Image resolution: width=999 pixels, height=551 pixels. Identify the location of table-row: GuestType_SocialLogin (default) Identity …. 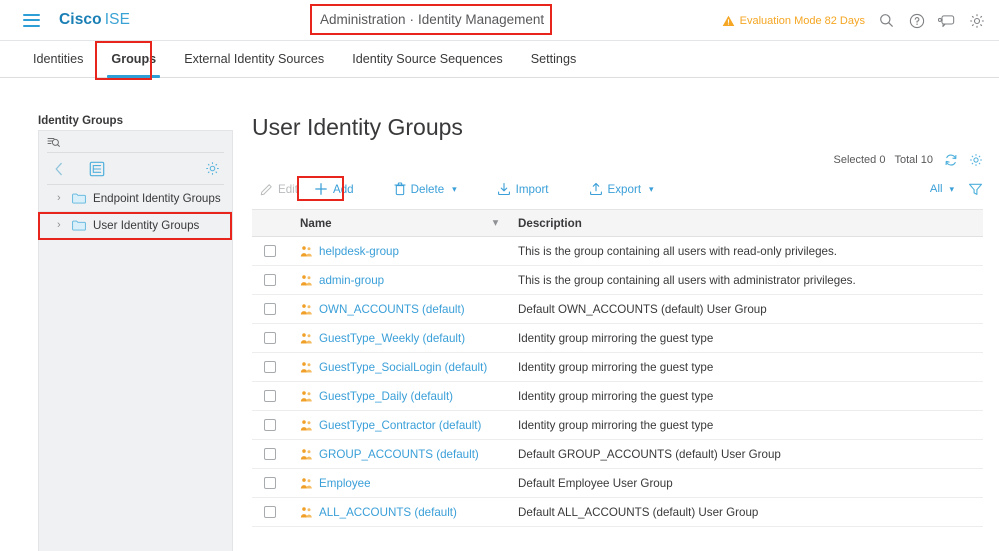
(617, 367).